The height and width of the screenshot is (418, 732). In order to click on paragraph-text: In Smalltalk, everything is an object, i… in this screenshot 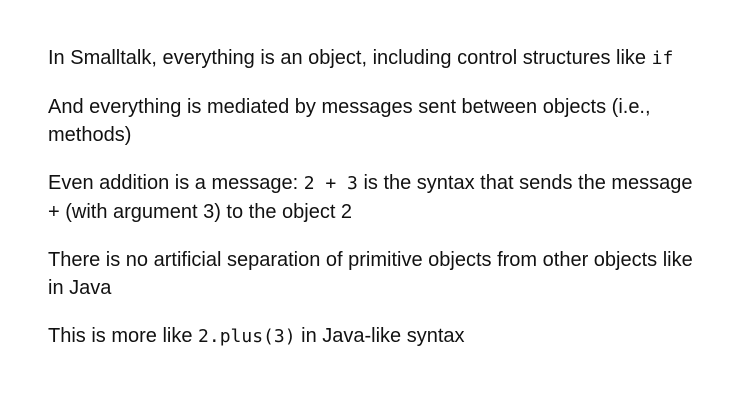, I will do `click(350, 58)`.